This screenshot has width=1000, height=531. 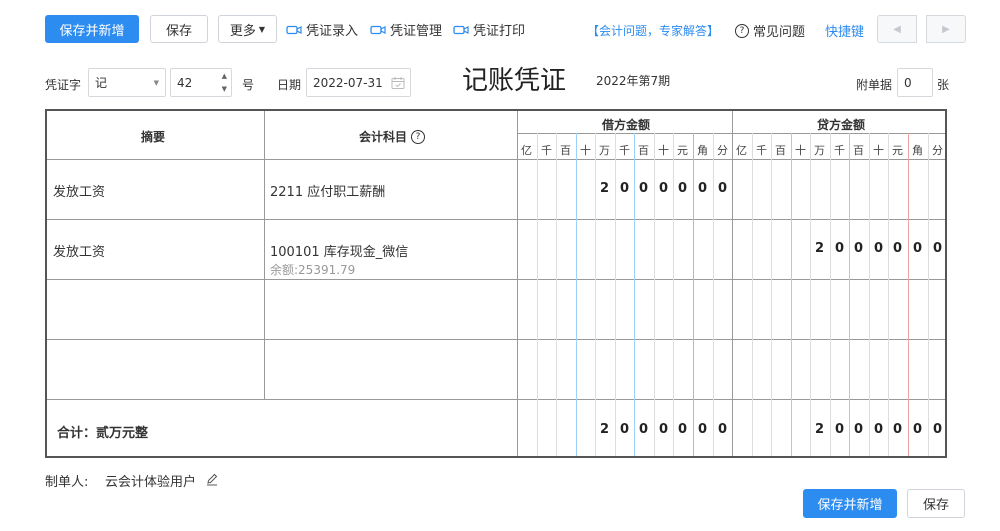 I want to click on account-header: 会计科目 ?, so click(x=392, y=136).